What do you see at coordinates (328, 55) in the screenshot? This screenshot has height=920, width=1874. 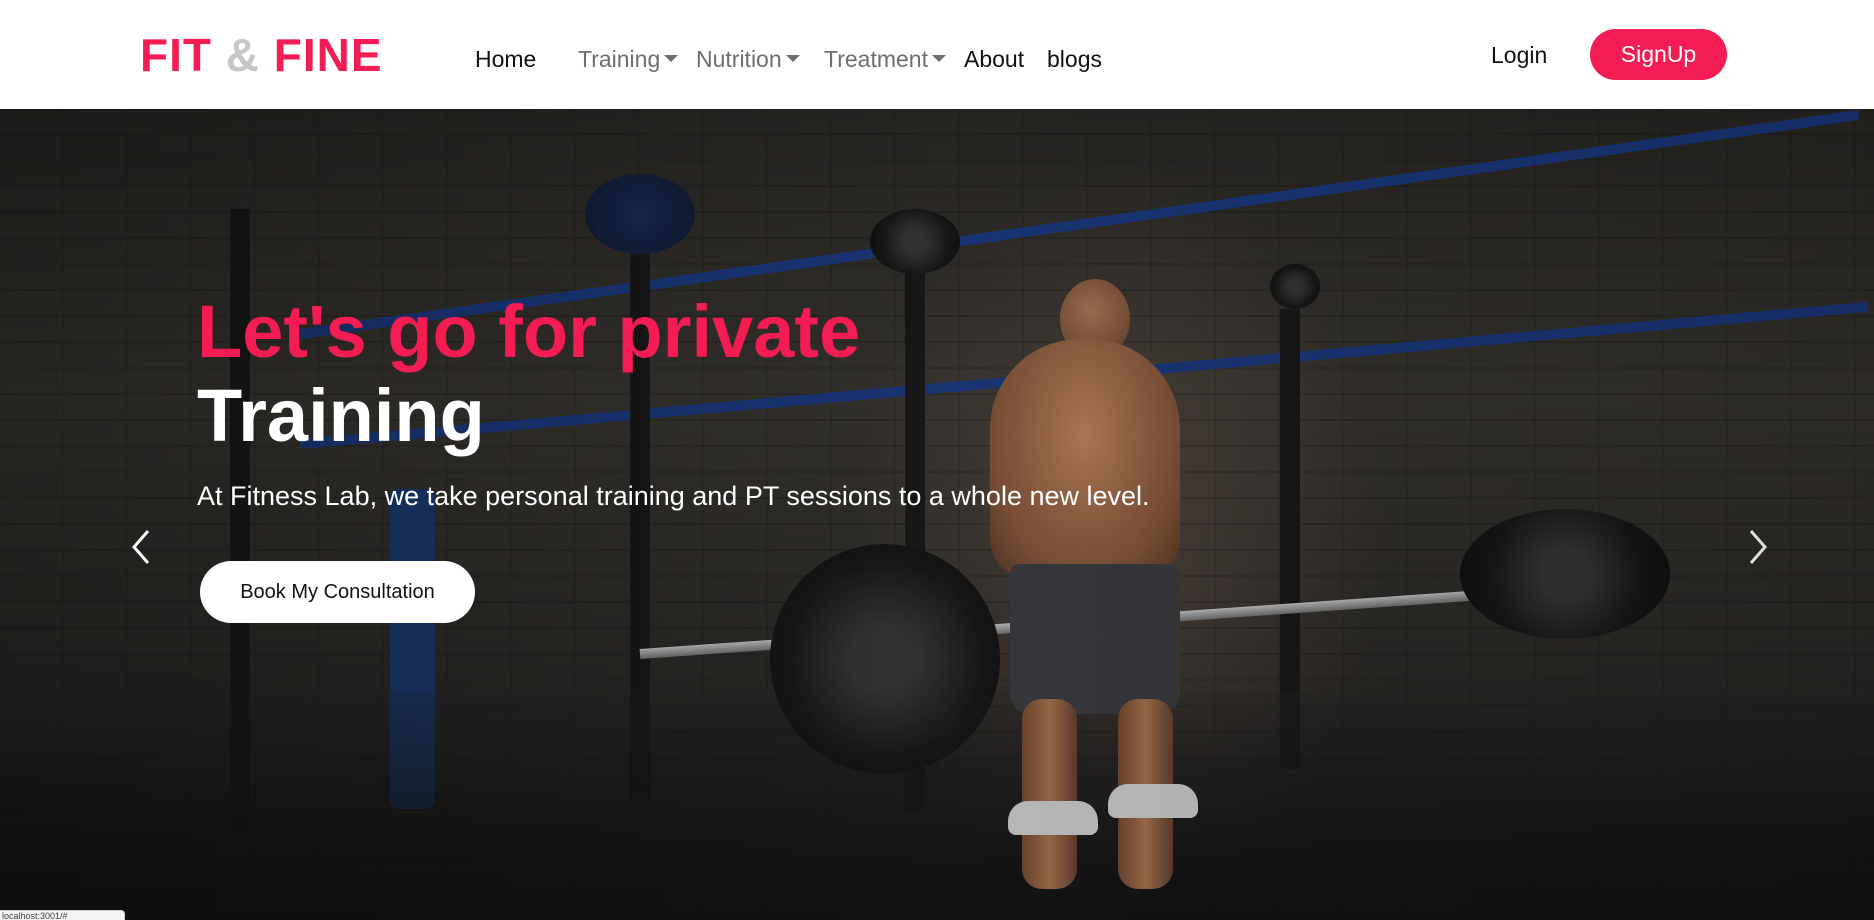 I see `brand-part-fine: FINE` at bounding box center [328, 55].